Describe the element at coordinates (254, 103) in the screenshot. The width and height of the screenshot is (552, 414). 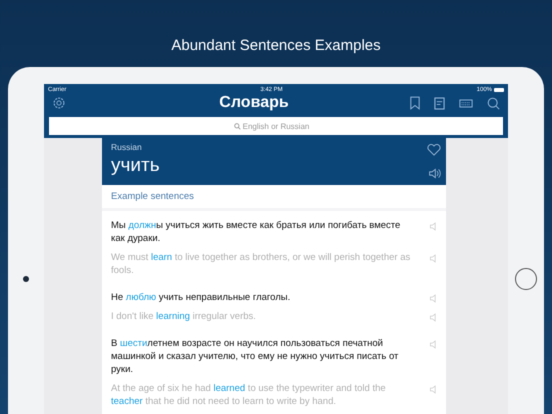
I see `app-title: Словарь` at that location.